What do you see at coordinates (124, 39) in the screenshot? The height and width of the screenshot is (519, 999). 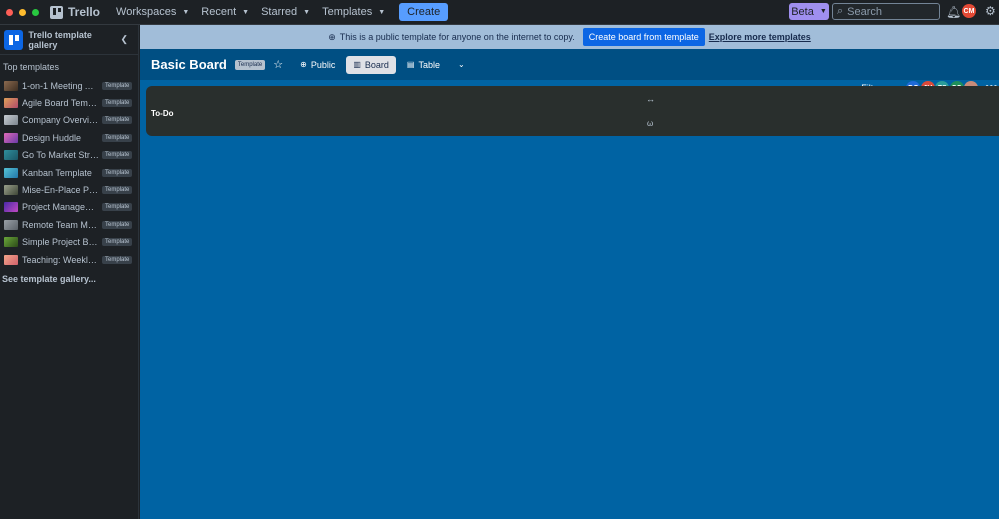 I see `collapse-sidebar-icon: ❮` at bounding box center [124, 39].